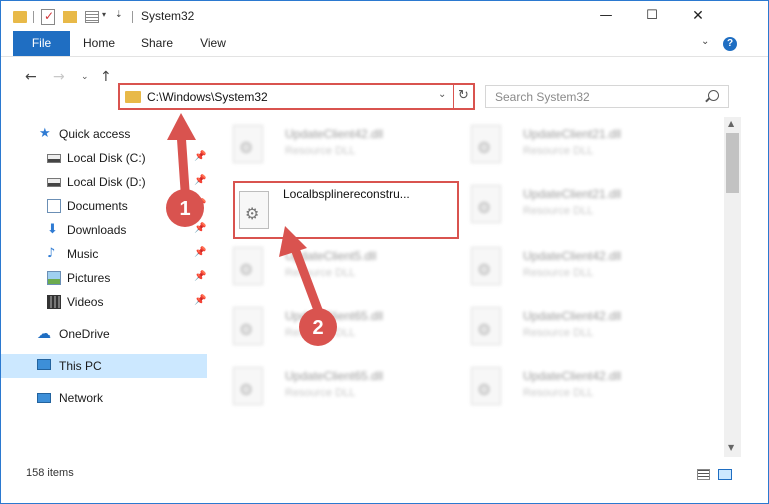  Describe the element at coordinates (731, 447) in the screenshot. I see `scroll-down-icon: ▼` at that location.